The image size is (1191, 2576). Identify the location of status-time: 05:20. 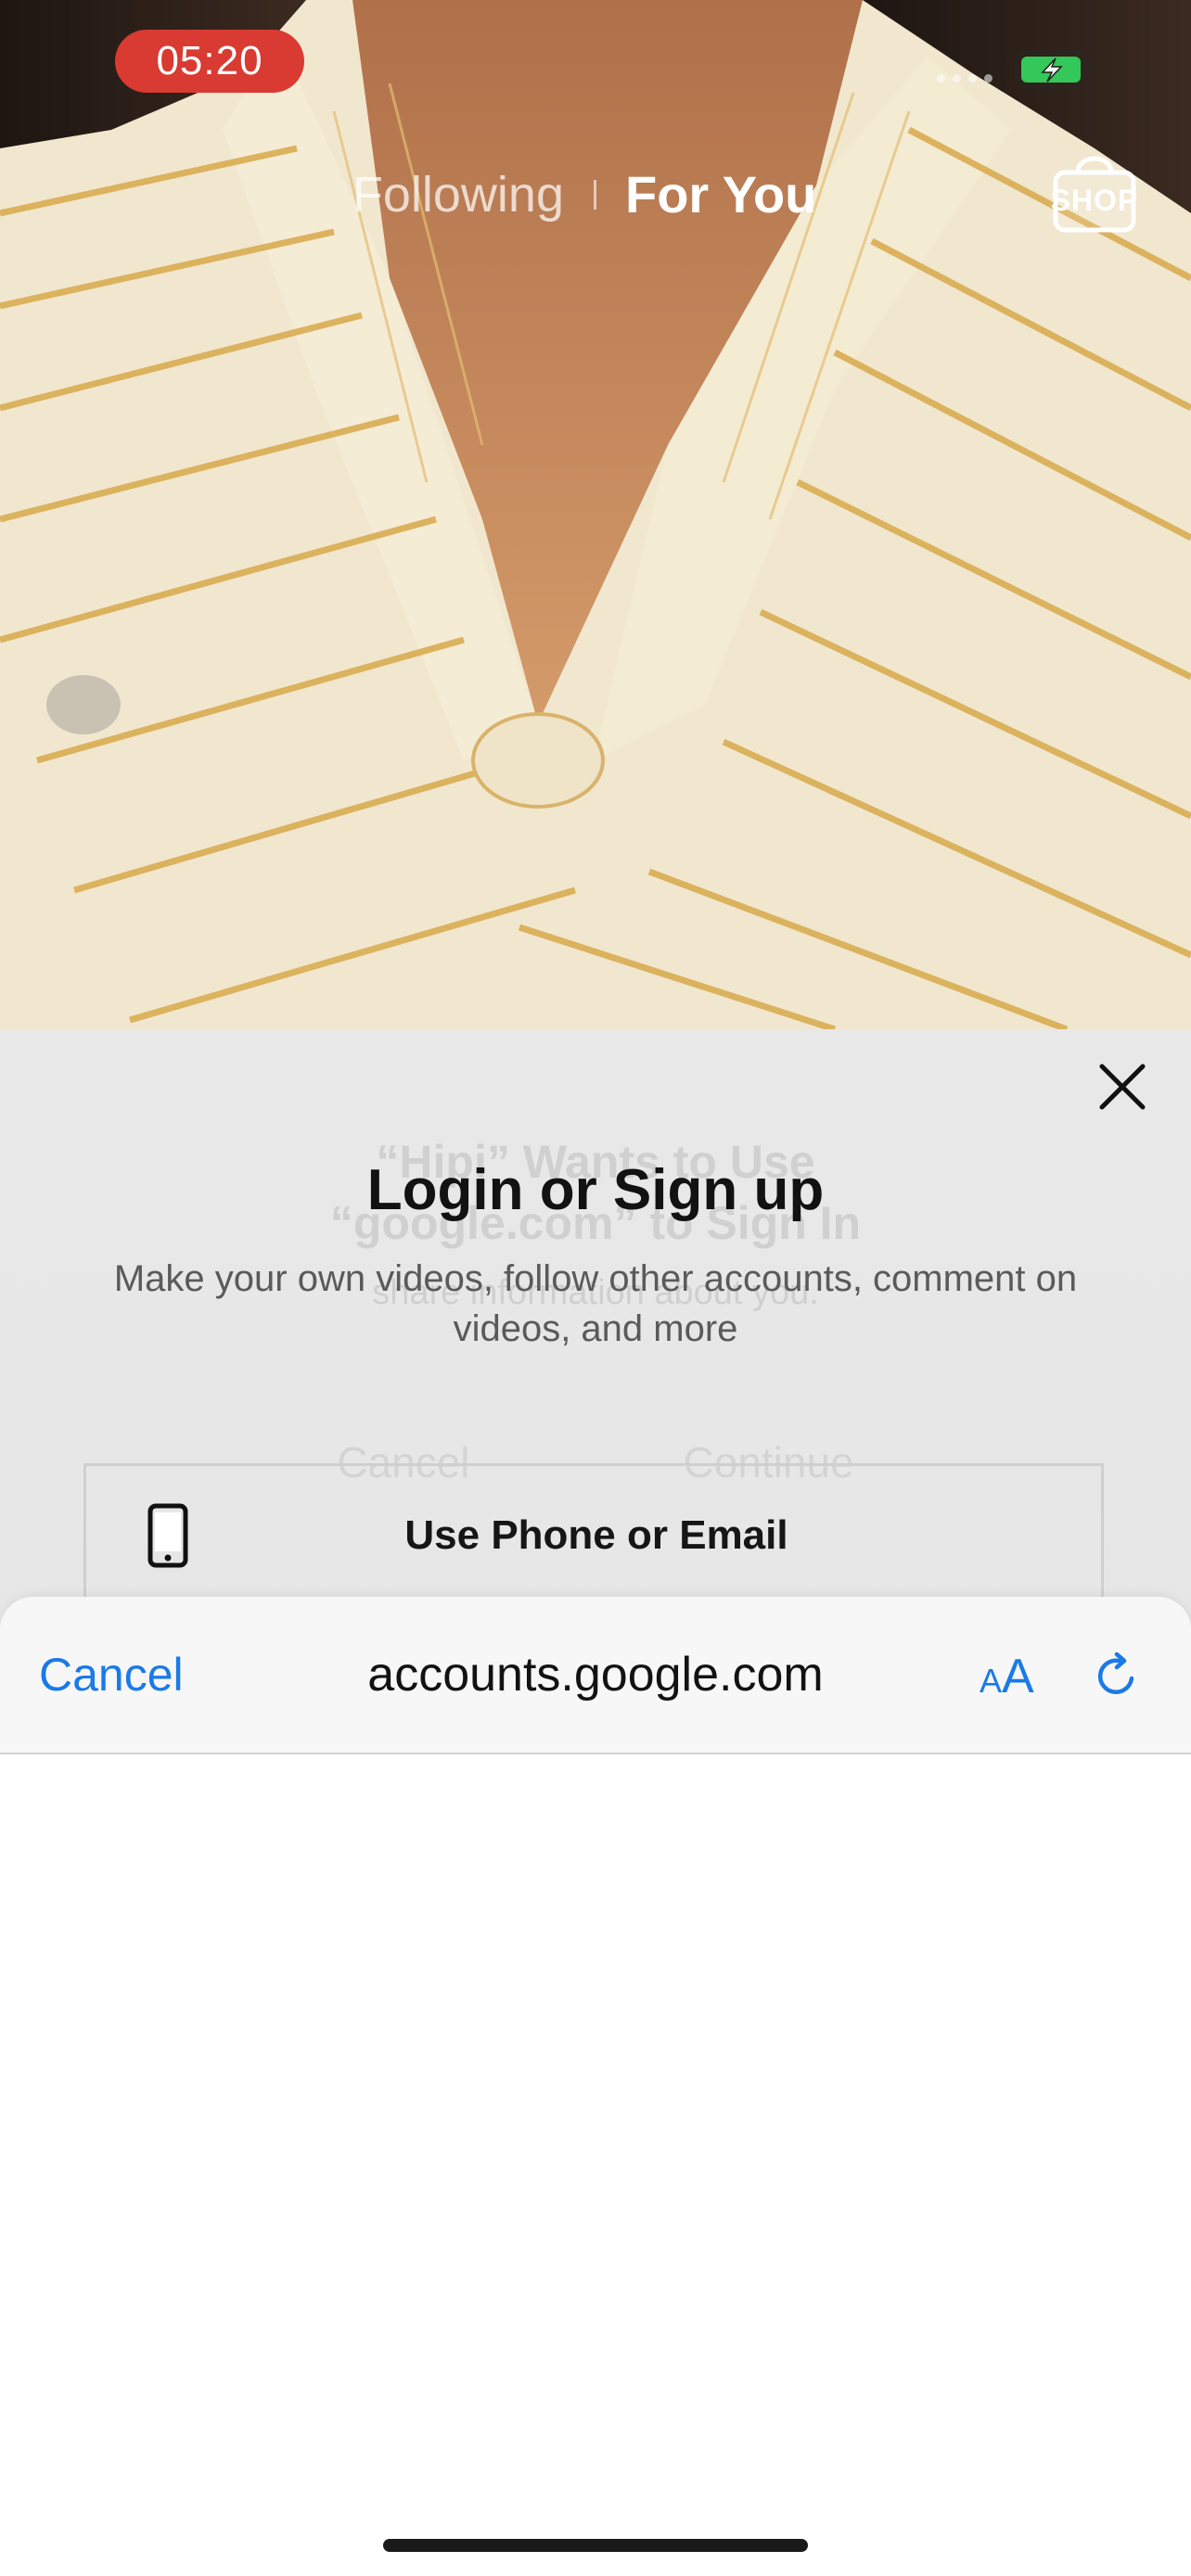
(209, 61).